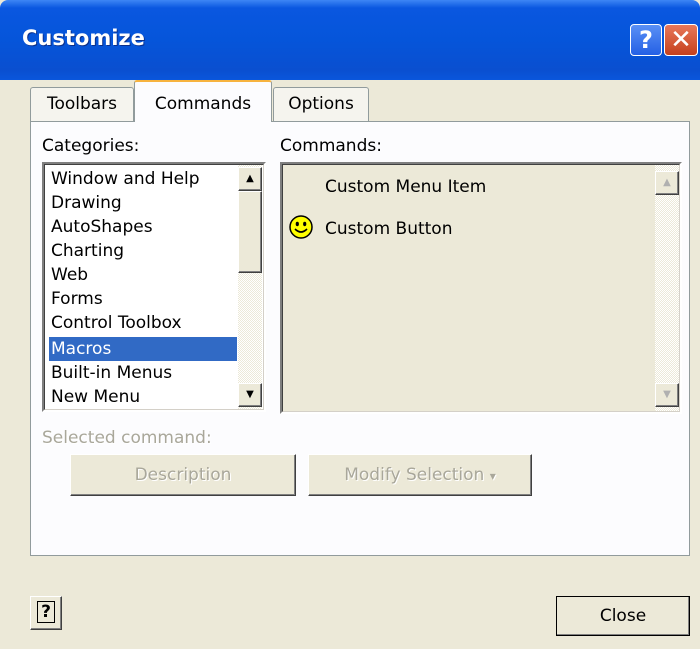 The height and width of the screenshot is (649, 700). Describe the element at coordinates (127, 438) in the screenshot. I see `selected-command-label: Selected command:` at that location.